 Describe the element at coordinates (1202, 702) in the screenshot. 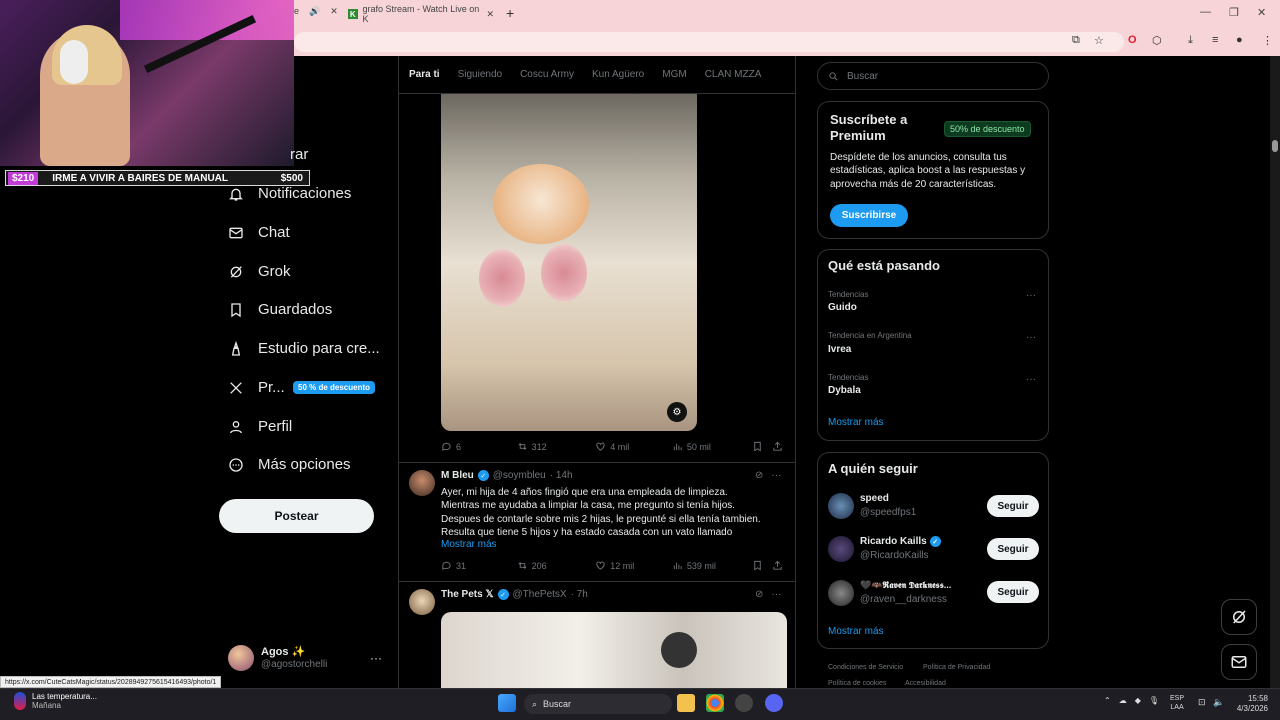

I see `network-icon: ⊡` at that location.